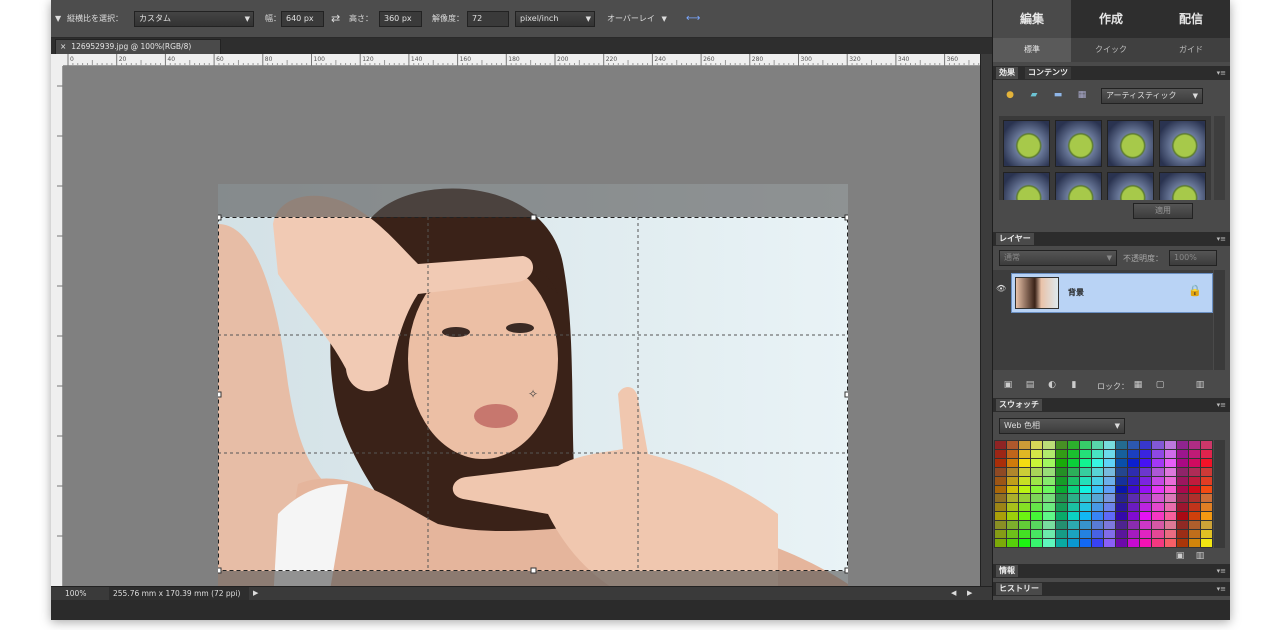  Describe the element at coordinates (58, 19) in the screenshot. I see `tool-preset-arrow-icon: ▼` at that location.